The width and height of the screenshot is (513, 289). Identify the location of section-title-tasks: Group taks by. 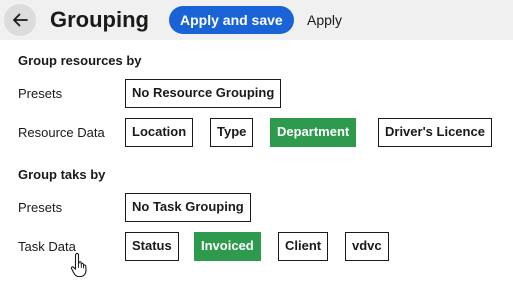
(62, 174).